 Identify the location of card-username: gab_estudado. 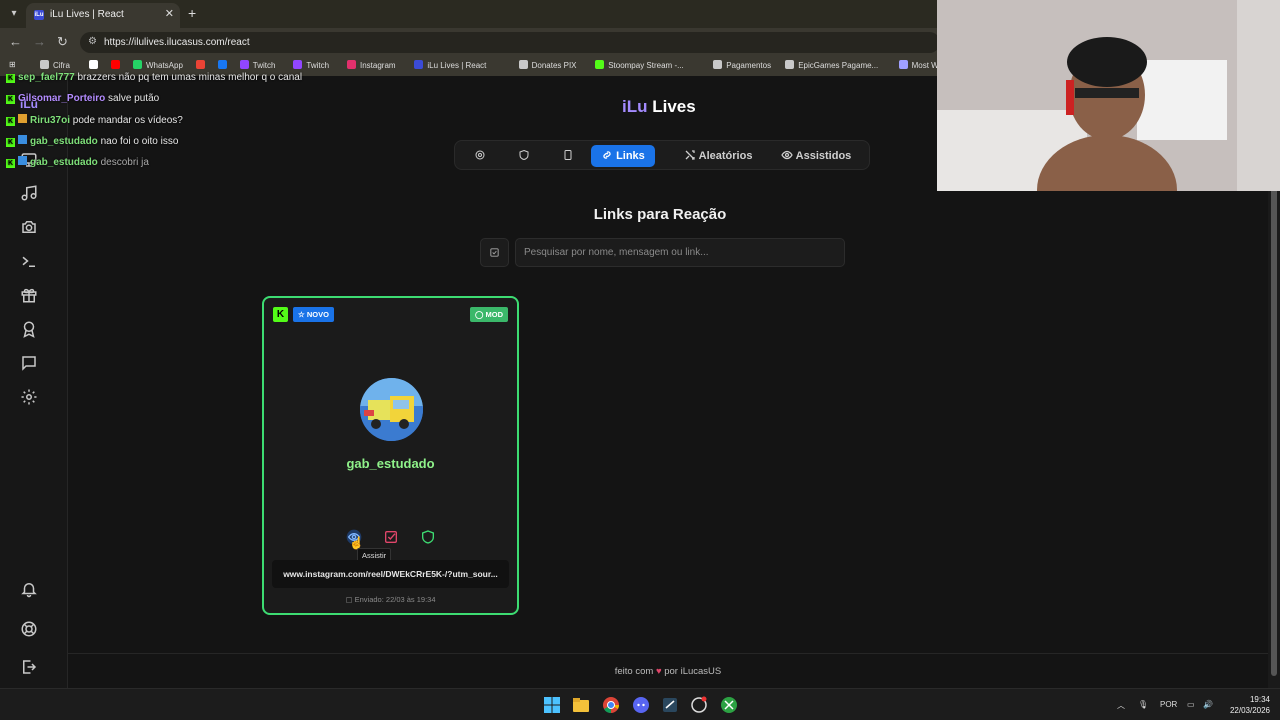
(390, 463).